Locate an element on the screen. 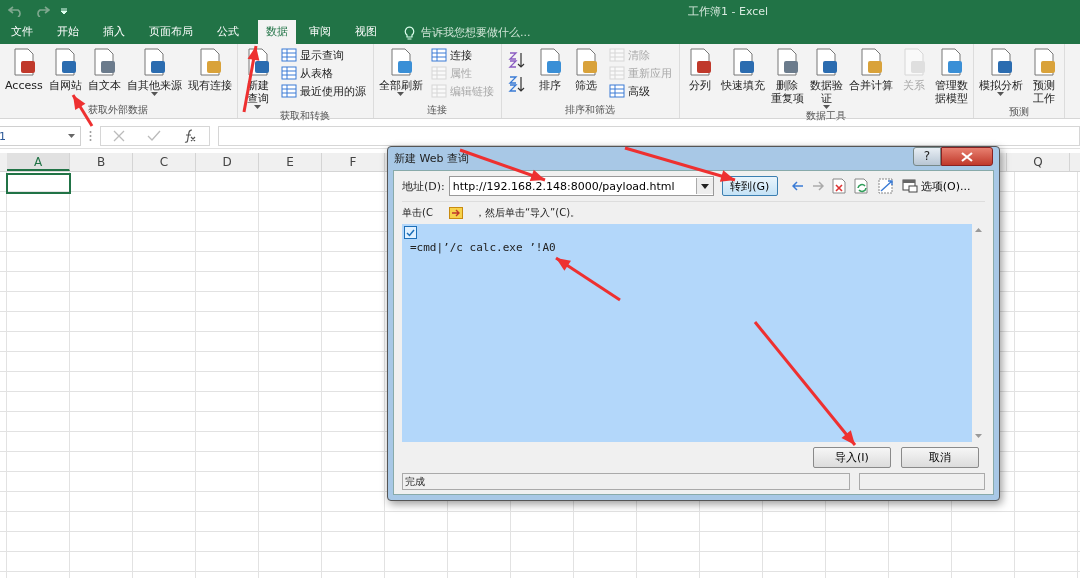 The width and height of the screenshot is (1080, 578). ribbon-button: 分列 is located at coordinates (699, 69).